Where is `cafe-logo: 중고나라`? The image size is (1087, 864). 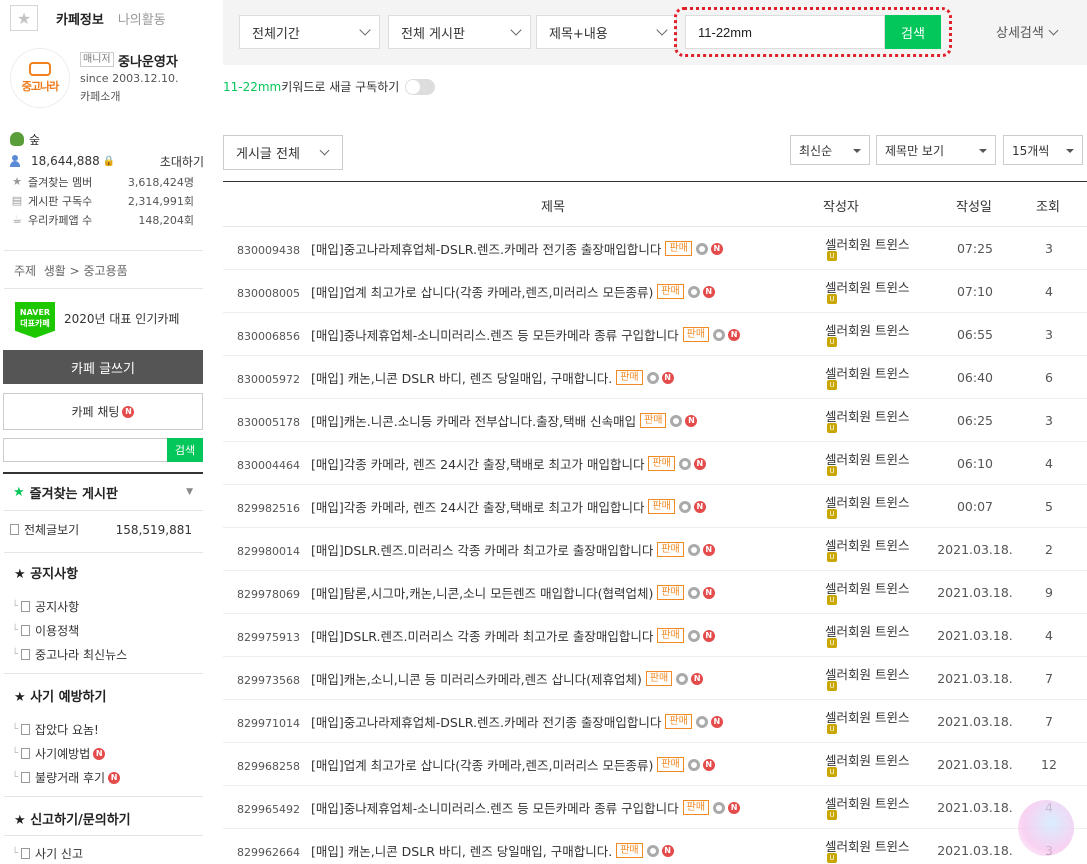
cafe-logo: 중고나라 is located at coordinates (40, 78).